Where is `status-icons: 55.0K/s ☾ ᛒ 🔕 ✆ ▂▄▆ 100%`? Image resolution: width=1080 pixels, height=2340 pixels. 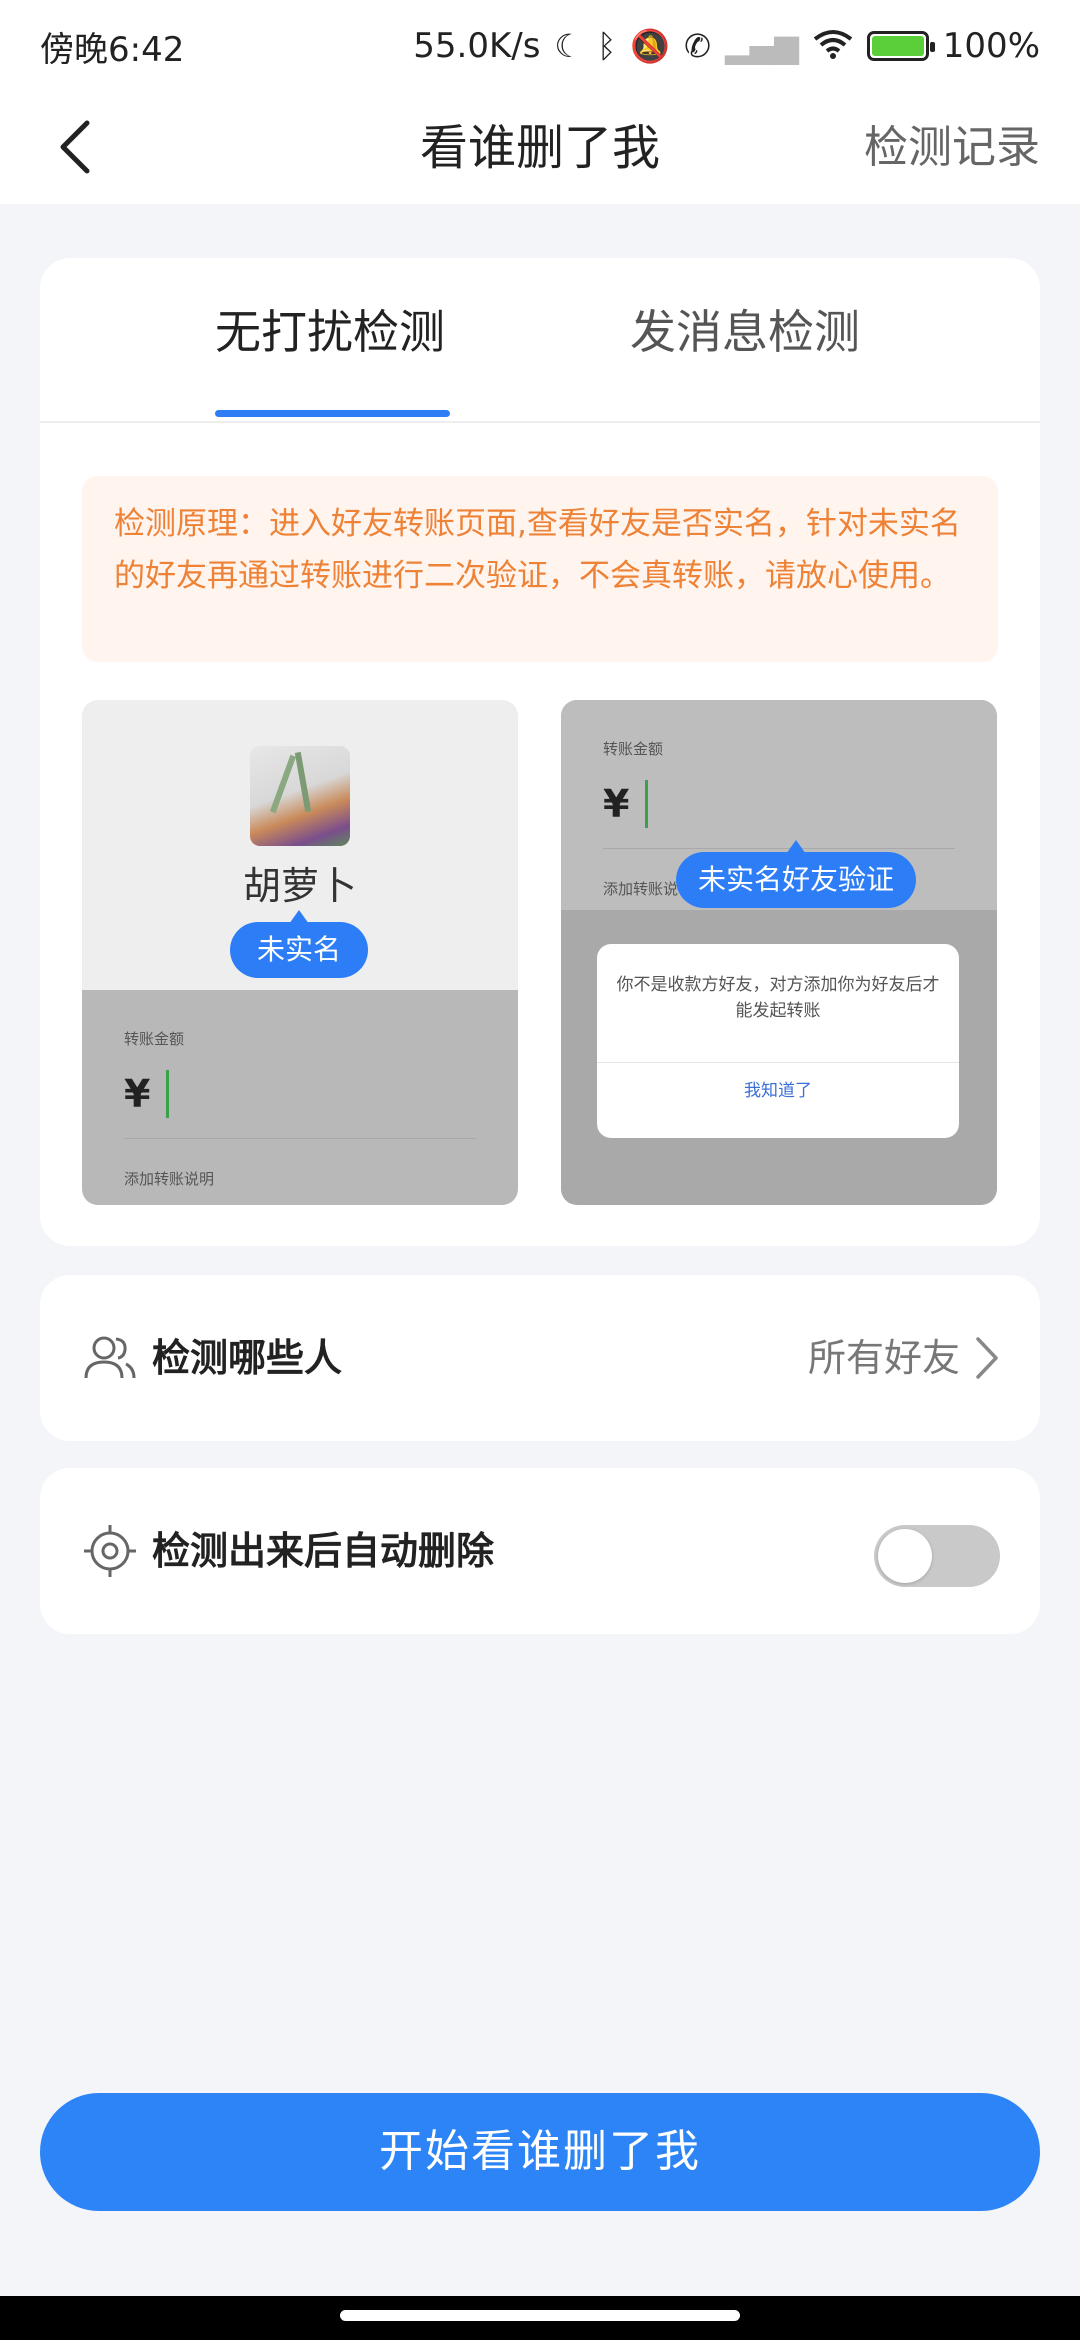 status-icons: 55.0K/s ☾ ᛒ 🔕 ✆ ▂▄▆ 100% is located at coordinates (726, 46).